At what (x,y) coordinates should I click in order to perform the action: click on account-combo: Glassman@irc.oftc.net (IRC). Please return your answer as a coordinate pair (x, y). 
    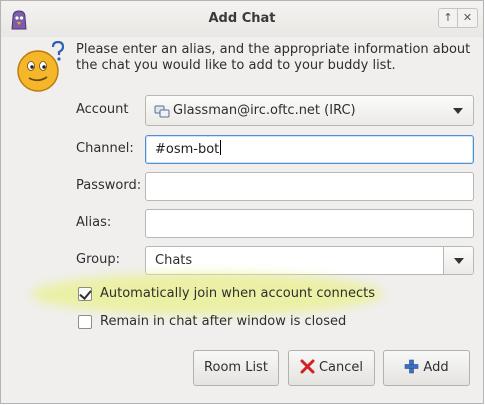
    Looking at the image, I should click on (309, 110).